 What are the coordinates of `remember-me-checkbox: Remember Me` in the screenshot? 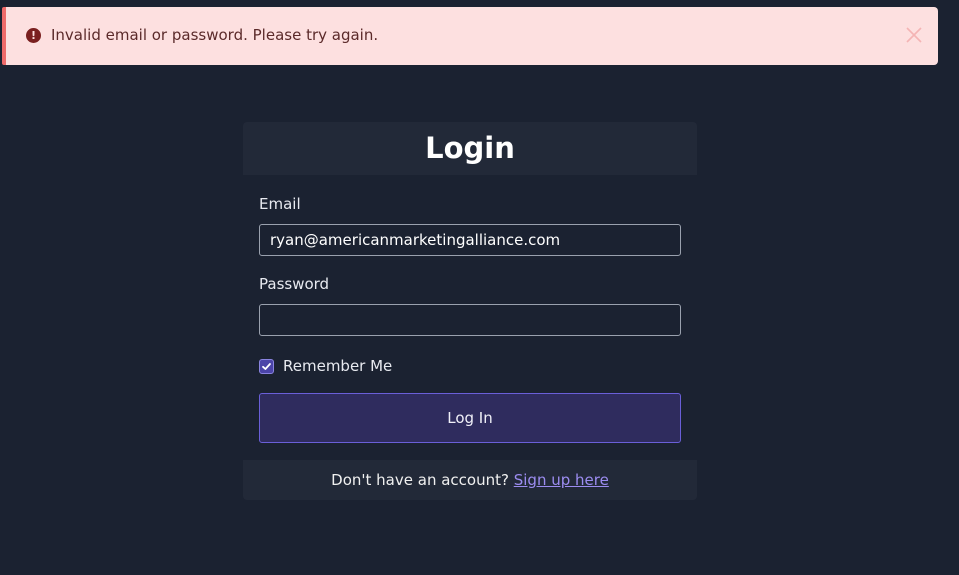 It's located at (325, 366).